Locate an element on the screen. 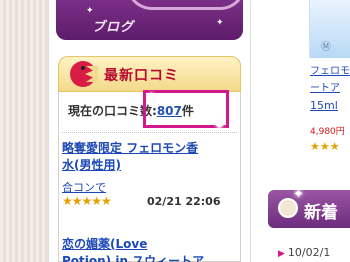 Image resolution: width=350 pixels, height=262 pixels. page-background is located at coordinates (24, 131).